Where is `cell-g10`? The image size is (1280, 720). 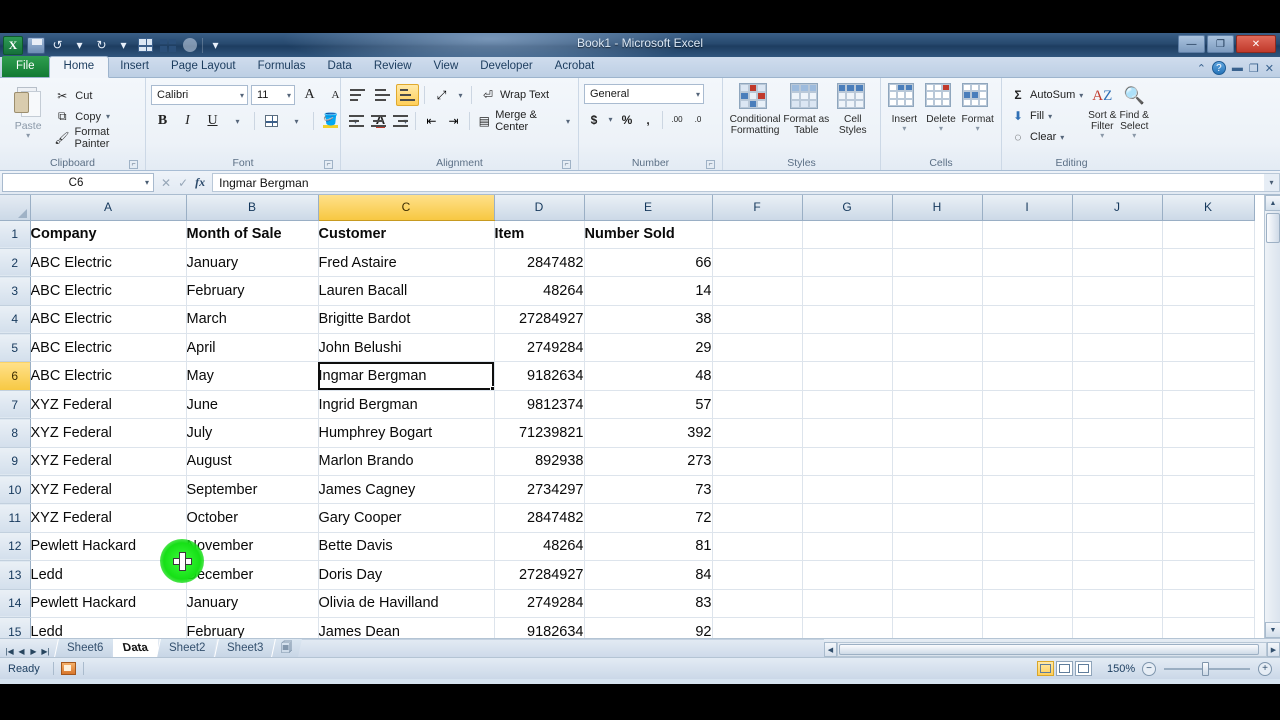 cell-g10 is located at coordinates (847, 490).